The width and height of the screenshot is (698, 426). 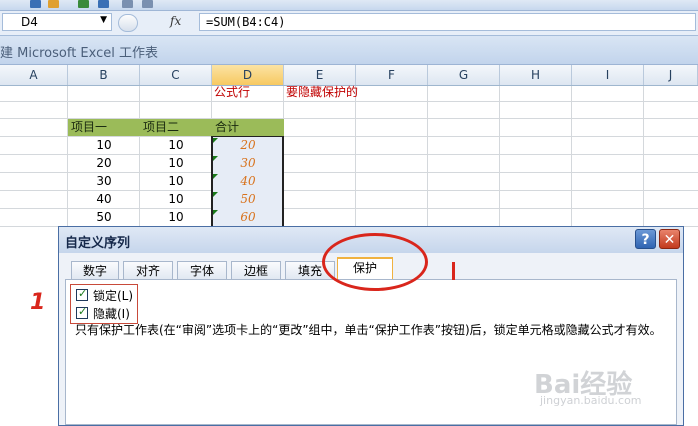 What do you see at coordinates (248, 127) in the screenshot?
I see `header-cell-d: 合计` at bounding box center [248, 127].